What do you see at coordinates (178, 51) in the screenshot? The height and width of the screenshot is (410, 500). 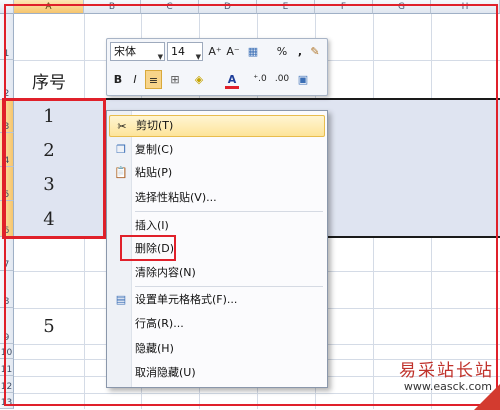 I see `font-size-value: 14` at bounding box center [178, 51].